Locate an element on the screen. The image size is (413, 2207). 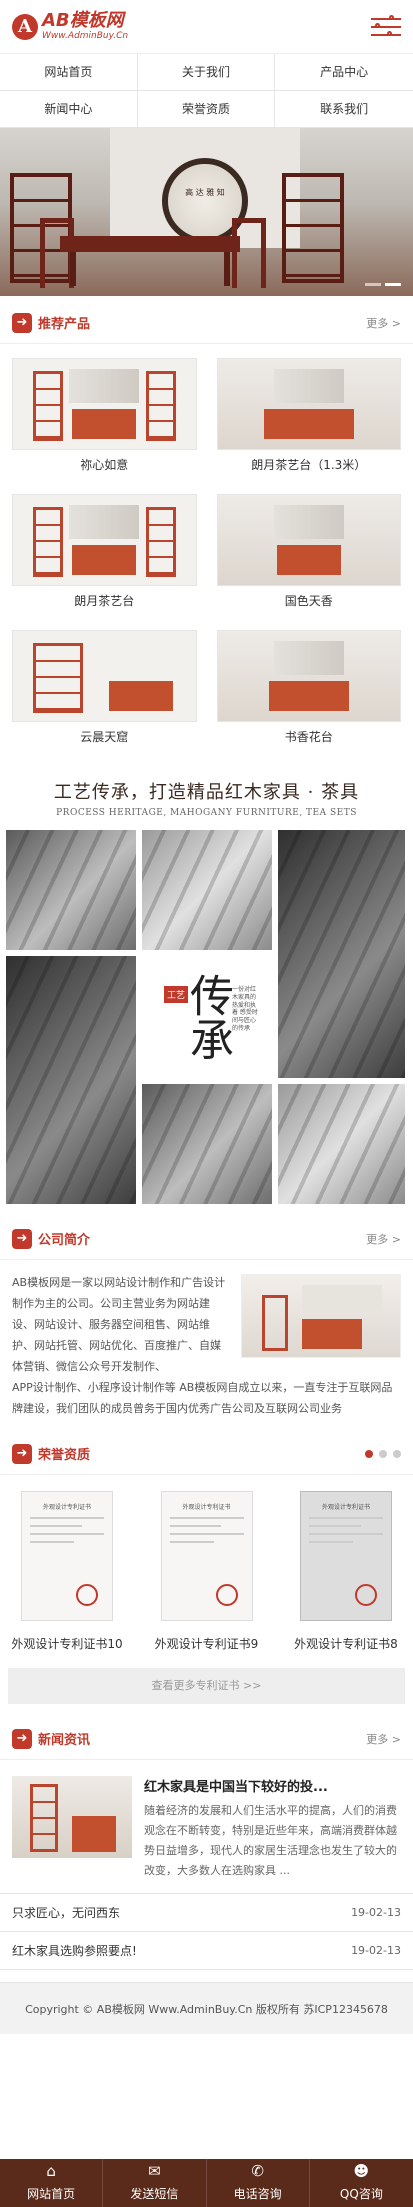
qq-icon: ☻ is located at coordinates (361, 2171).